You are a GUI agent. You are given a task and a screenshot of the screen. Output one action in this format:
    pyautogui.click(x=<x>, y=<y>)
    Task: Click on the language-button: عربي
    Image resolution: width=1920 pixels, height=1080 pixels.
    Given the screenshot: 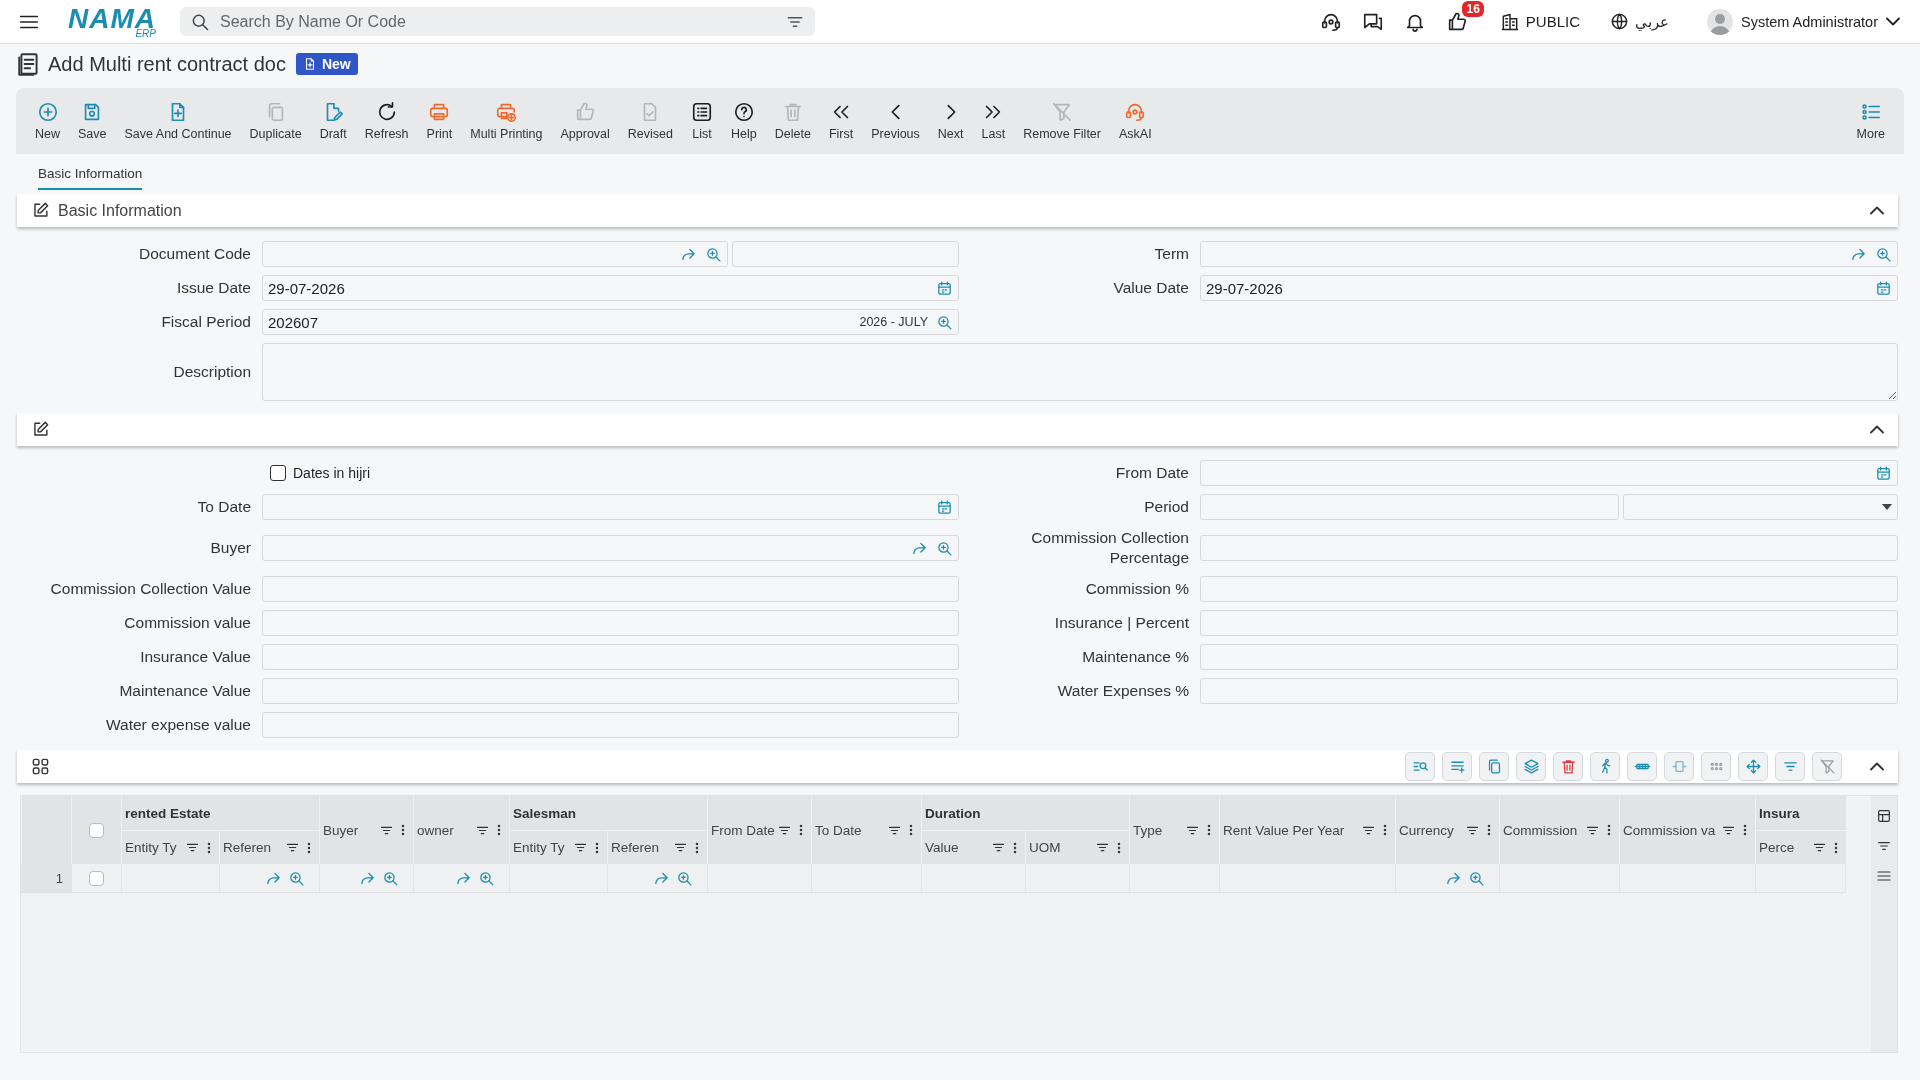 What is the action you would take?
    pyautogui.click(x=1639, y=21)
    